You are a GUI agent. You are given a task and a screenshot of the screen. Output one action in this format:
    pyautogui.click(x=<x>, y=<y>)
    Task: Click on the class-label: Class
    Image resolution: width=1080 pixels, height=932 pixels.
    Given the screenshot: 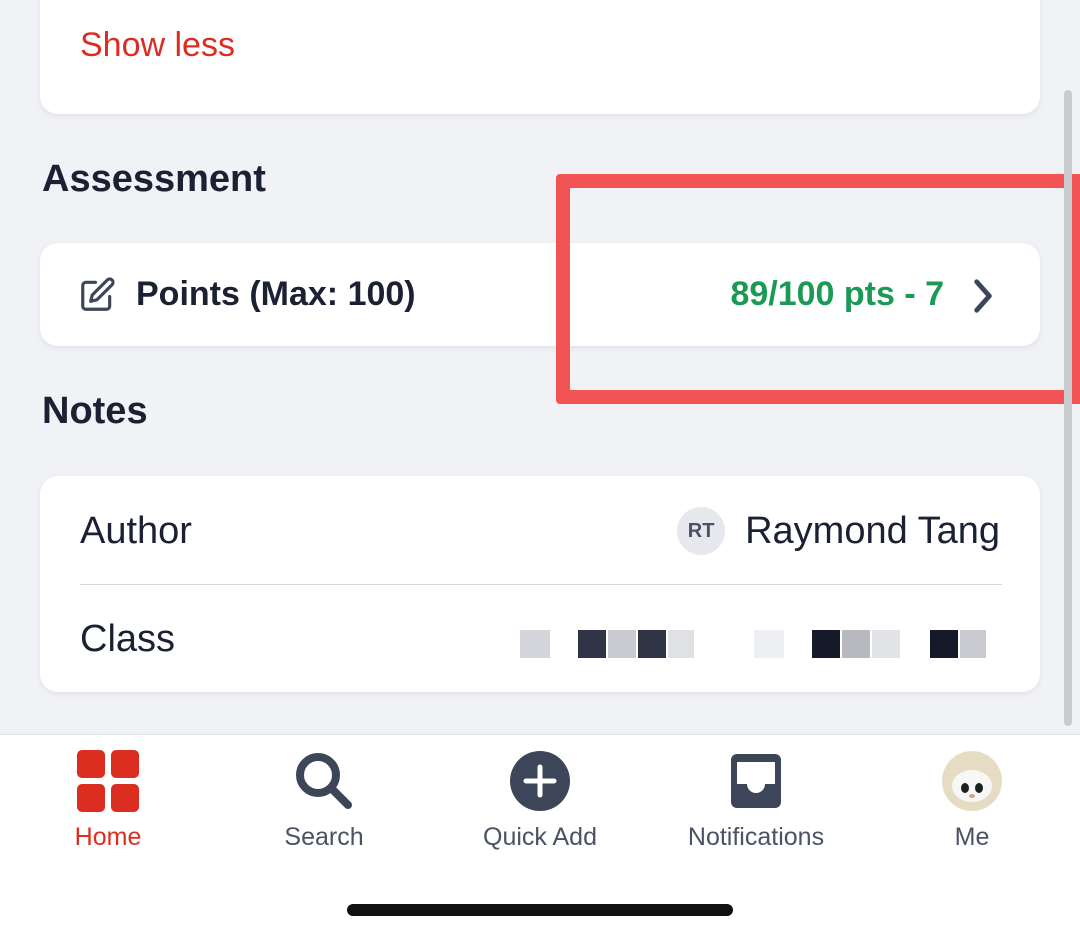 What is the action you would take?
    pyautogui.click(x=128, y=639)
    